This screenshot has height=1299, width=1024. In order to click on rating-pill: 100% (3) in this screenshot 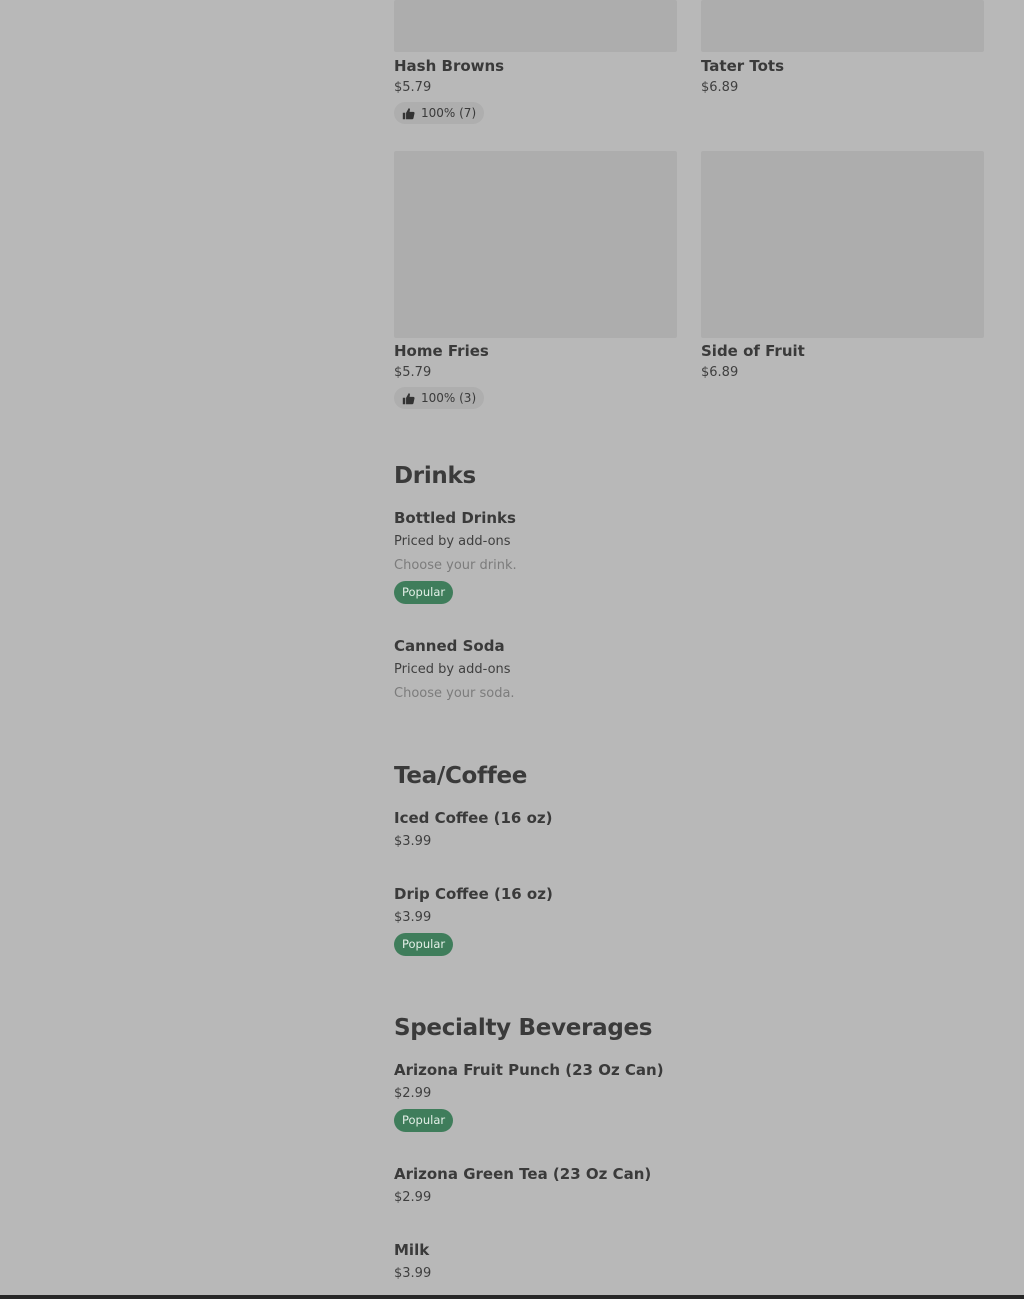, I will do `click(439, 398)`.